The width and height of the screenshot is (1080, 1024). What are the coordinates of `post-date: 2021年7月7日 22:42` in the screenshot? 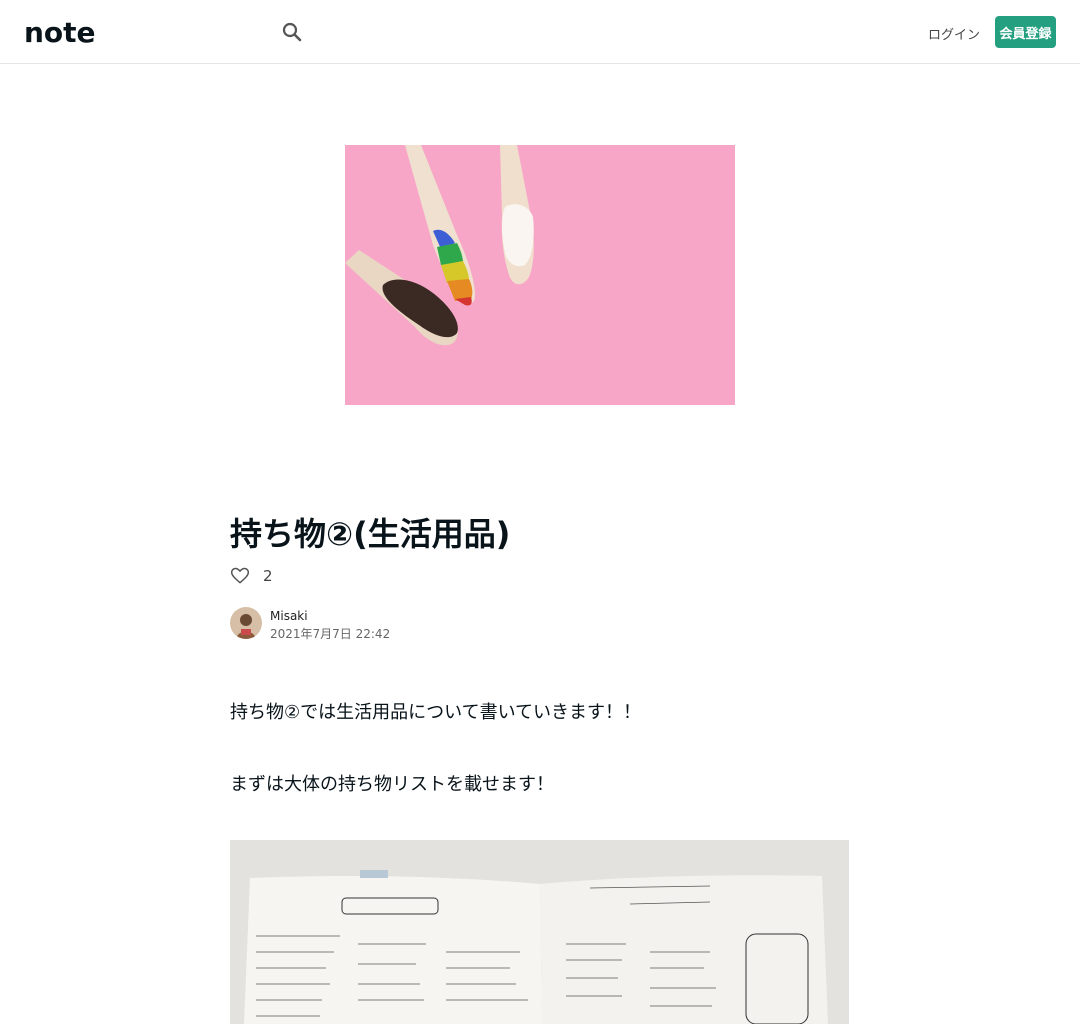 It's located at (330, 634).